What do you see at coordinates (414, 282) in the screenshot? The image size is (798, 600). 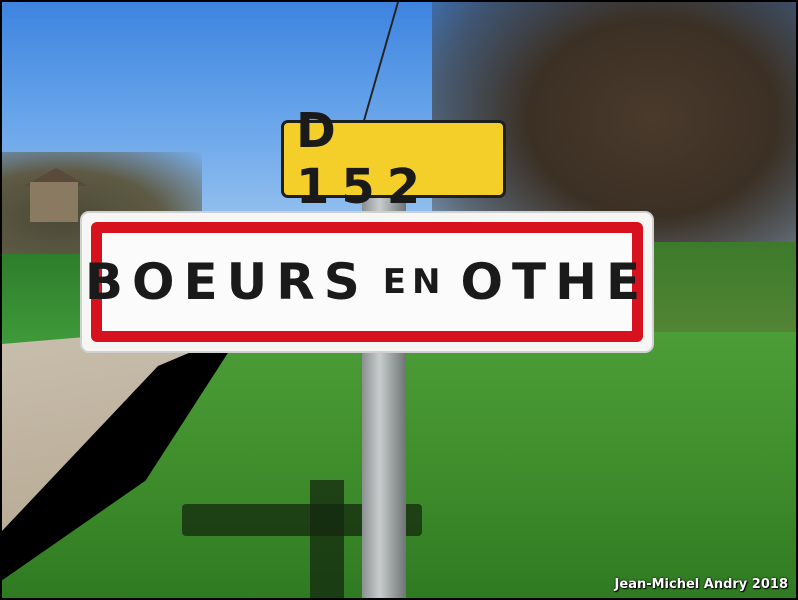 I see `town-name-join: EN` at bounding box center [414, 282].